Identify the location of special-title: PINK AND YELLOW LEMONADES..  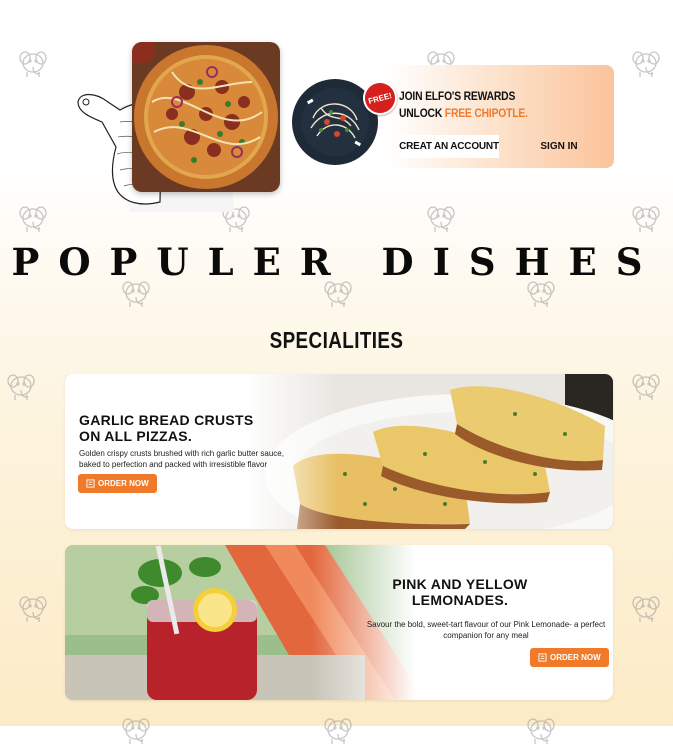
(460, 592).